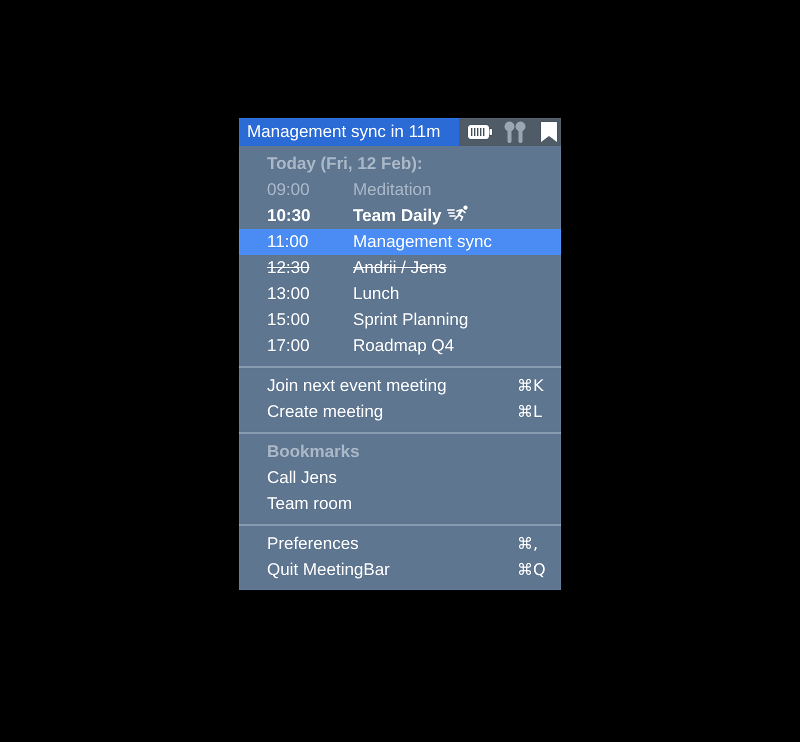  I want to click on event-title: Andrii / Jens, so click(400, 268).